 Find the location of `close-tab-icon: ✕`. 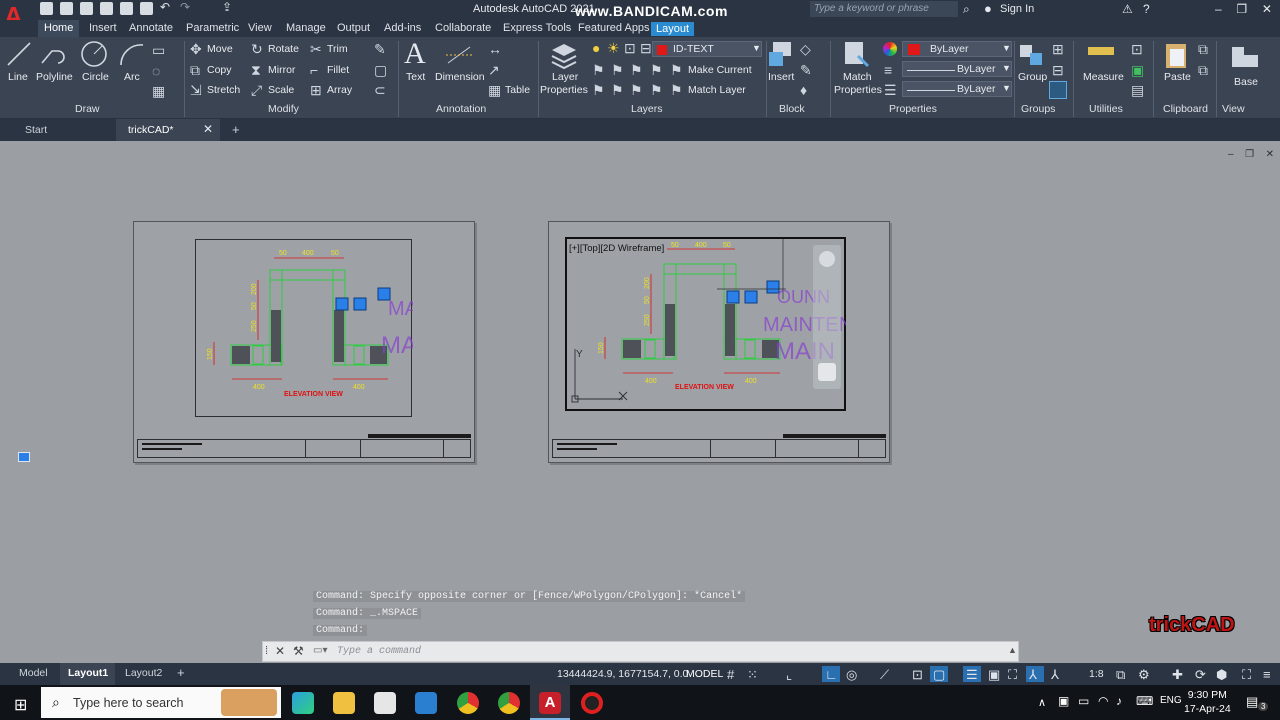

close-tab-icon: ✕ is located at coordinates (208, 129).